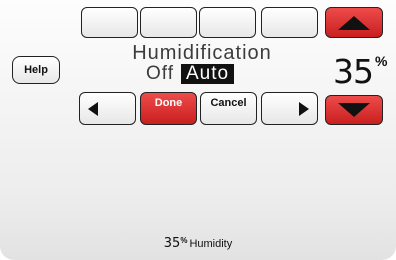  I want to click on help-button: Help, so click(36, 70).